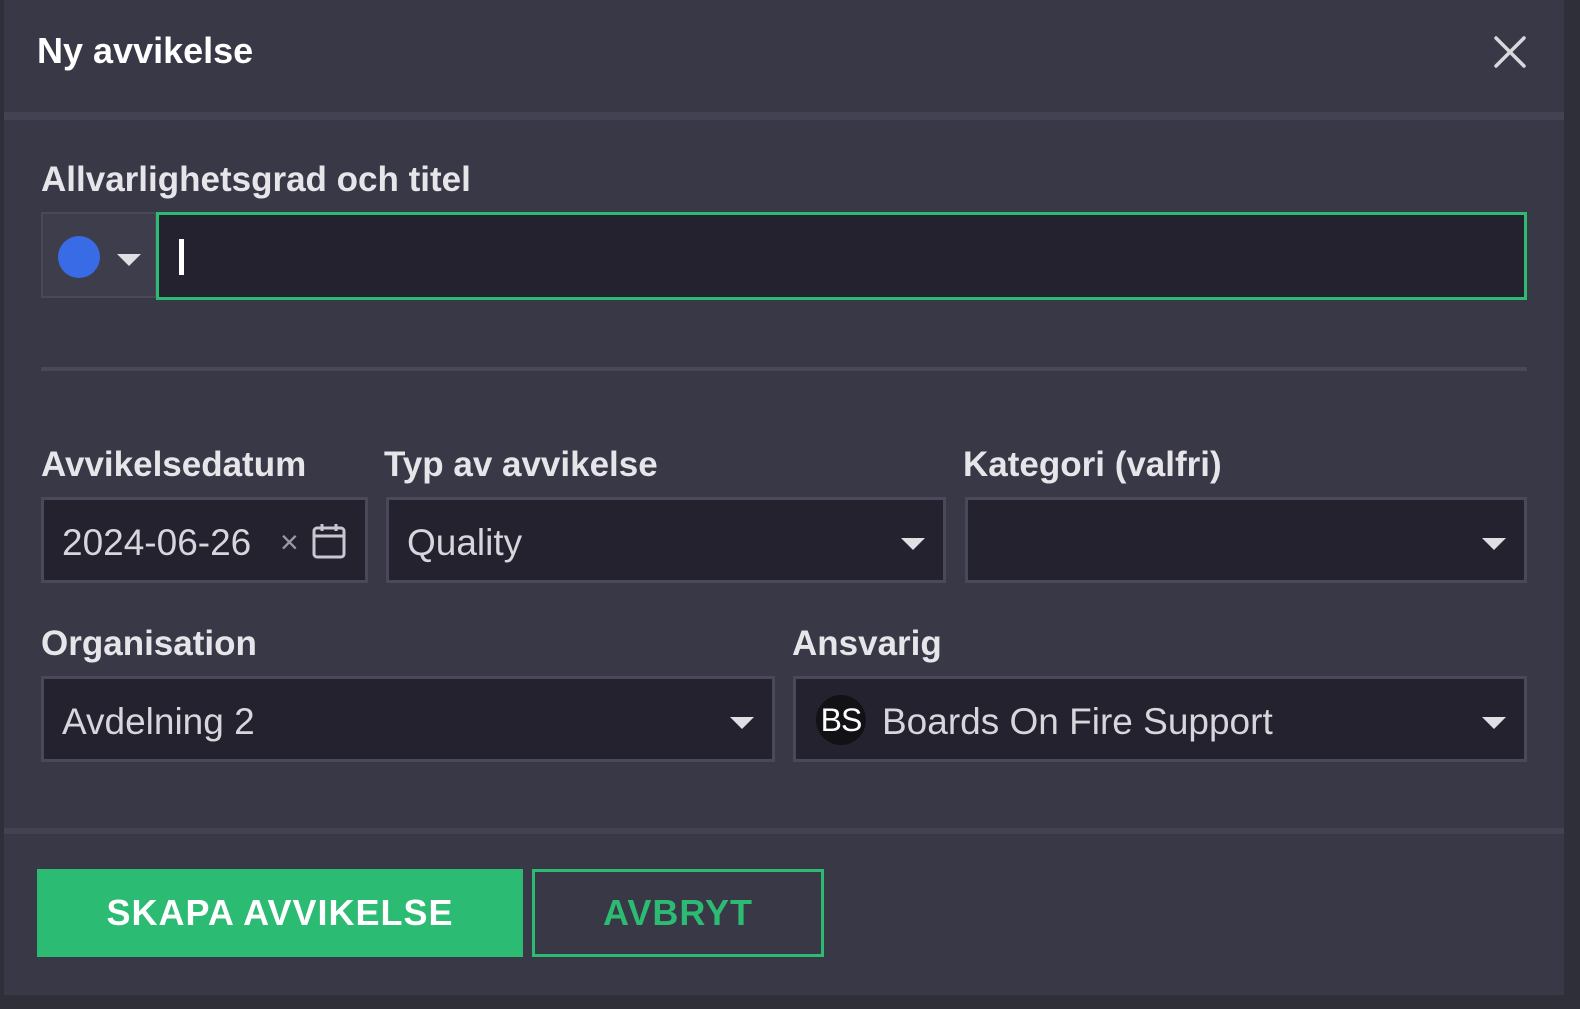 Image resolution: width=1580 pixels, height=1009 pixels. Describe the element at coordinates (174, 464) in the screenshot. I see `date-label: Avvikelsedatum` at that location.